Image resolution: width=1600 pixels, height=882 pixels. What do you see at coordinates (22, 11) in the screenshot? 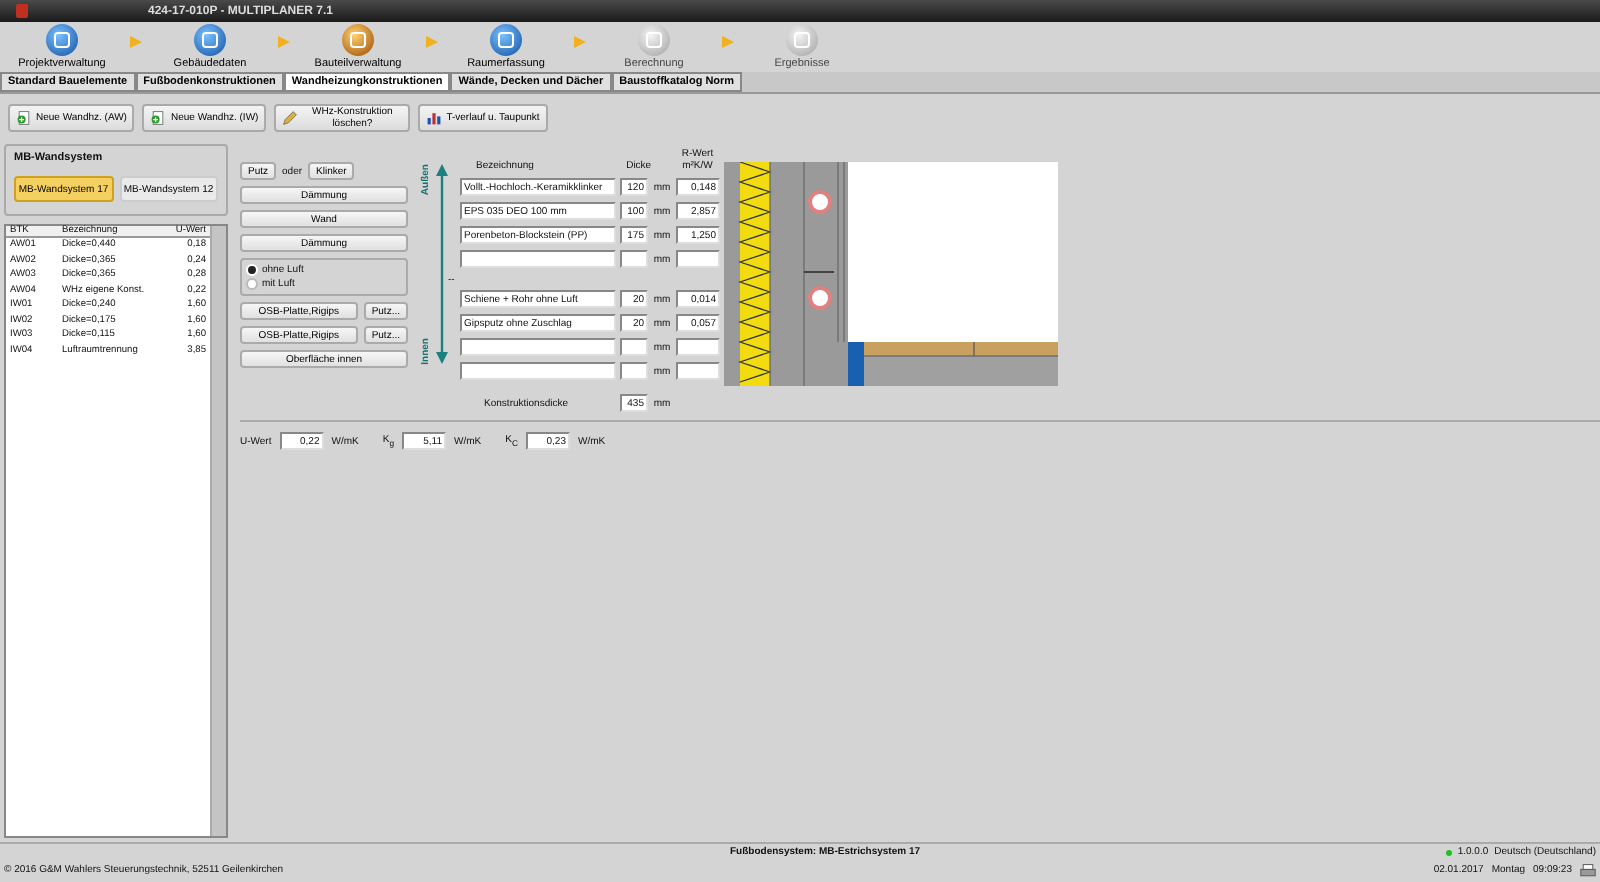
I see `app-icon` at bounding box center [22, 11].